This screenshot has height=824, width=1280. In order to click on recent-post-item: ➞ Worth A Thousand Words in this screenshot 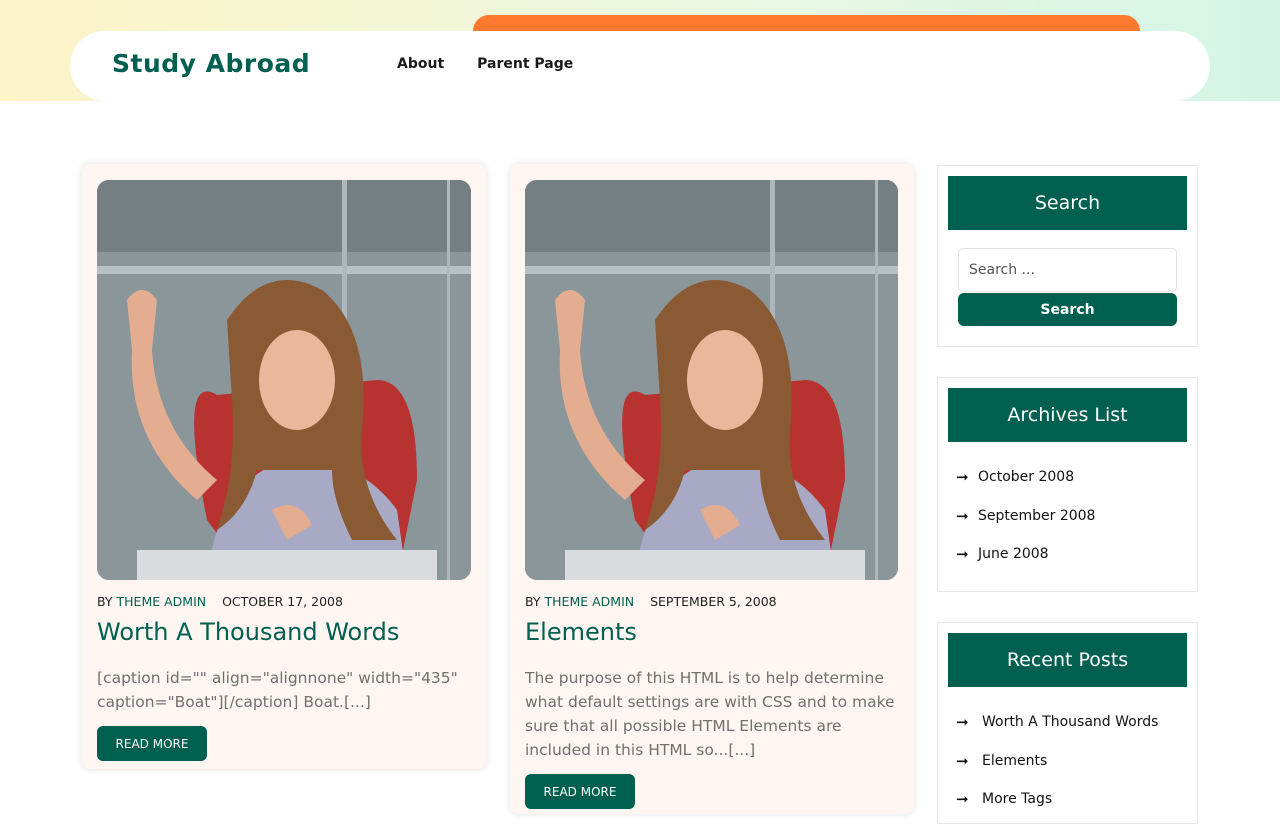, I will do `click(1057, 722)`.